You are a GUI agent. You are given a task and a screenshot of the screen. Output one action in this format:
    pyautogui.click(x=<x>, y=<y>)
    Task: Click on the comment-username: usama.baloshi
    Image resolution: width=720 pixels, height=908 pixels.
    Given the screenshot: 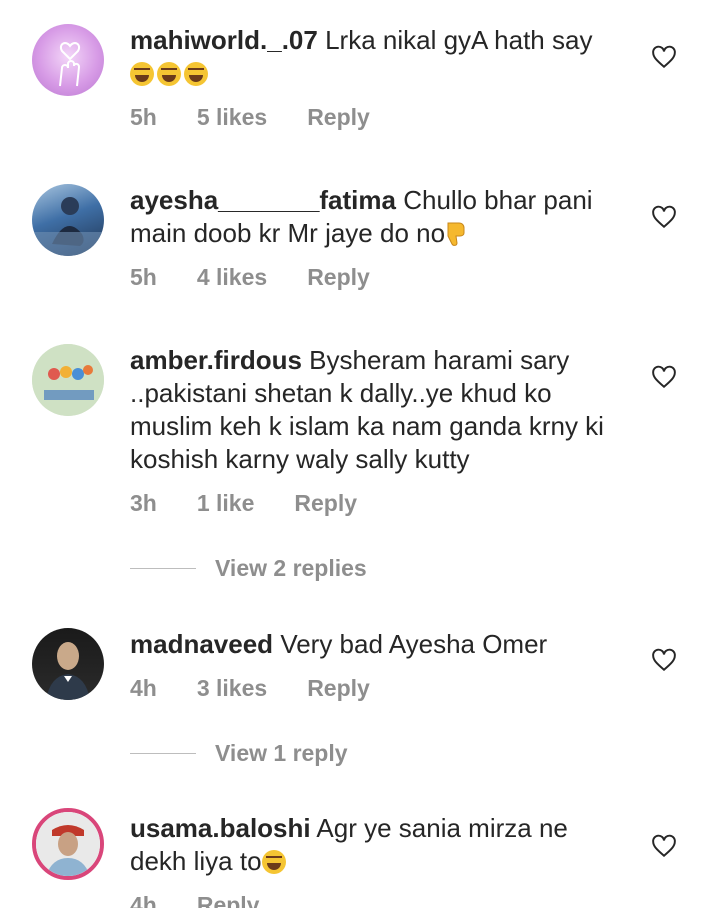 What is the action you would take?
    pyautogui.click(x=220, y=828)
    